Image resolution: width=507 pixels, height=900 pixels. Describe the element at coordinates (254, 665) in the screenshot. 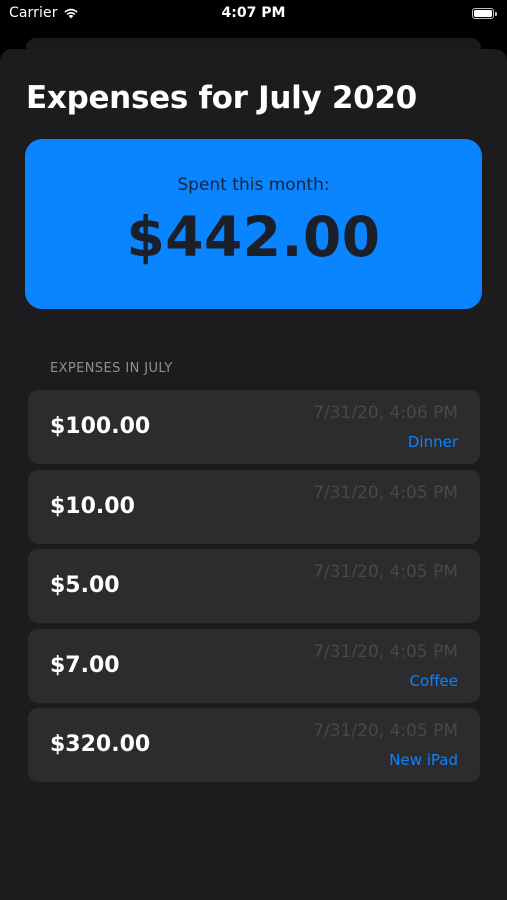

I see `expense-row: $7.00 7/31/20, 4:05 PM Coffee` at that location.